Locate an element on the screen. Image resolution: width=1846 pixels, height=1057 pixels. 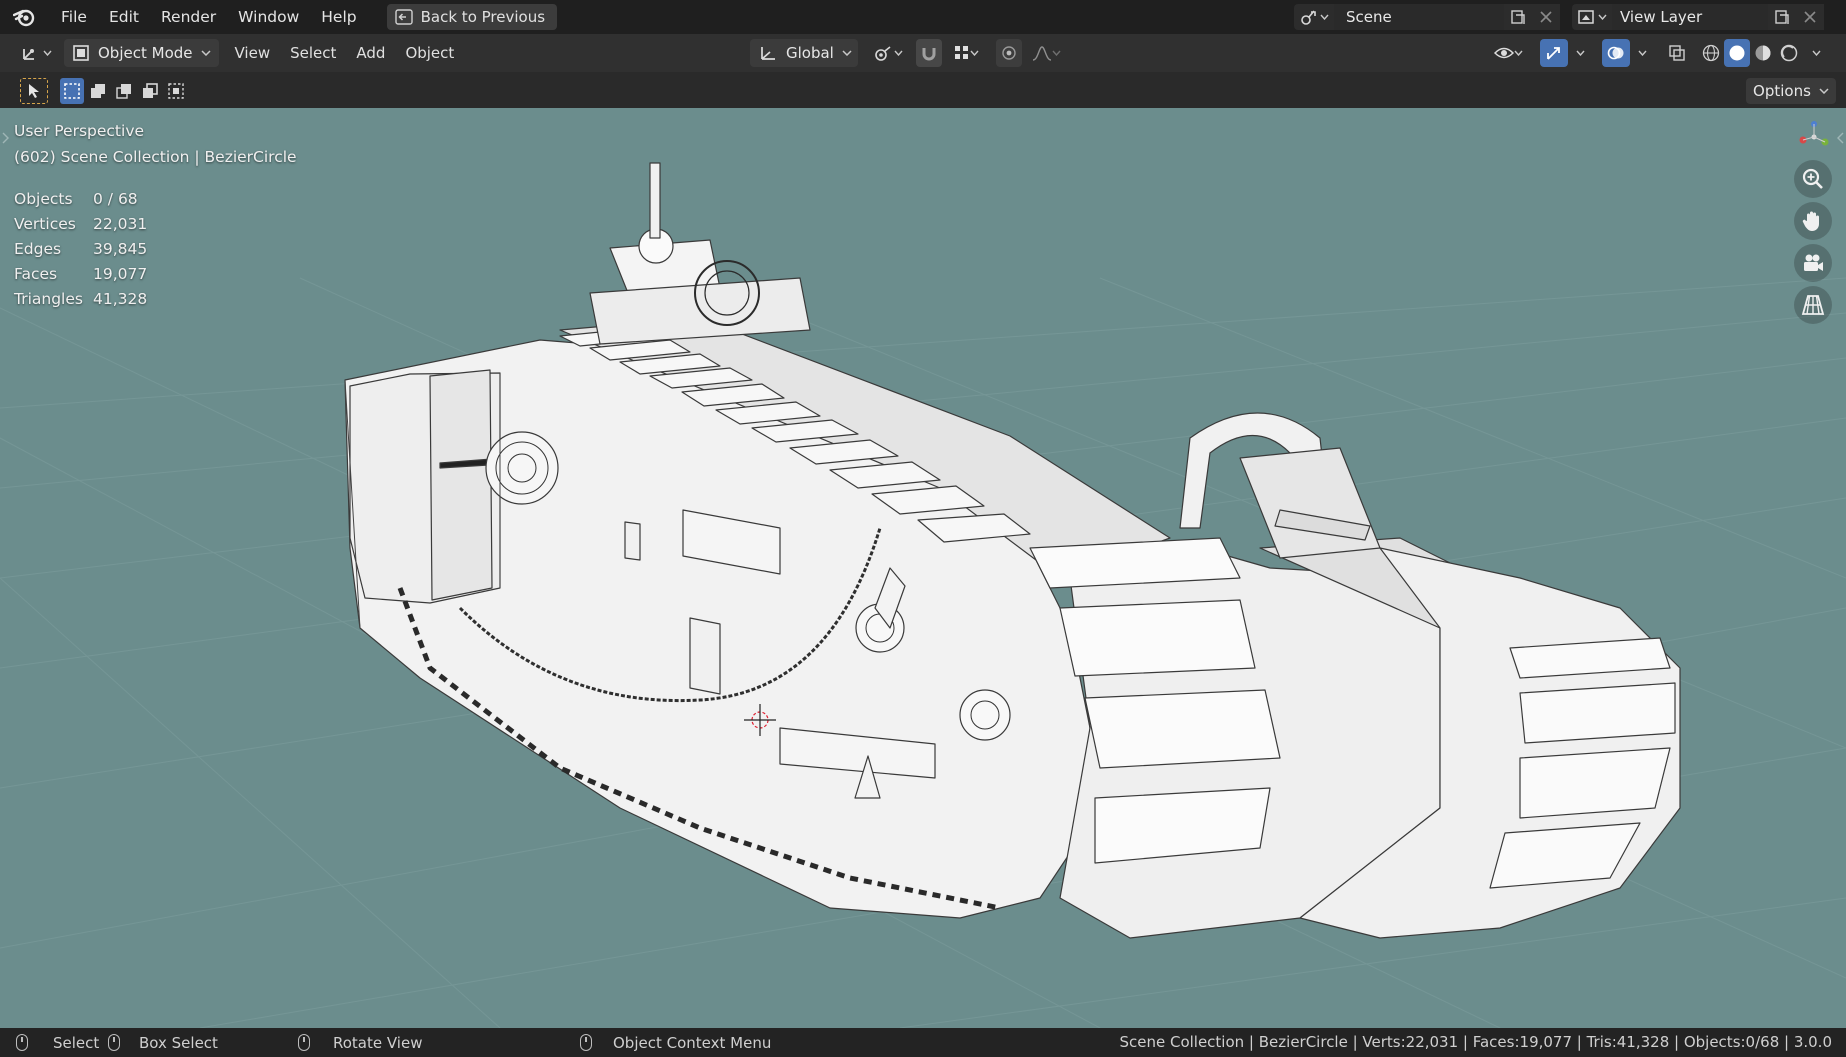
stat-value: 39,845 is located at coordinates (120, 248).